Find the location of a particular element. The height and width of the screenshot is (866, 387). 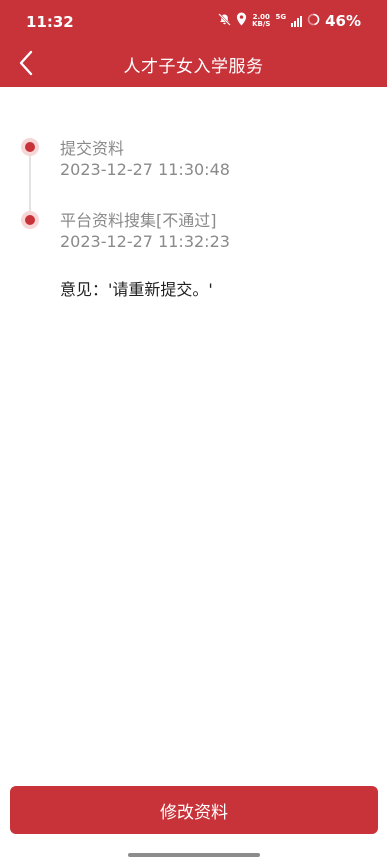

signal-icon is located at coordinates (297, 21).